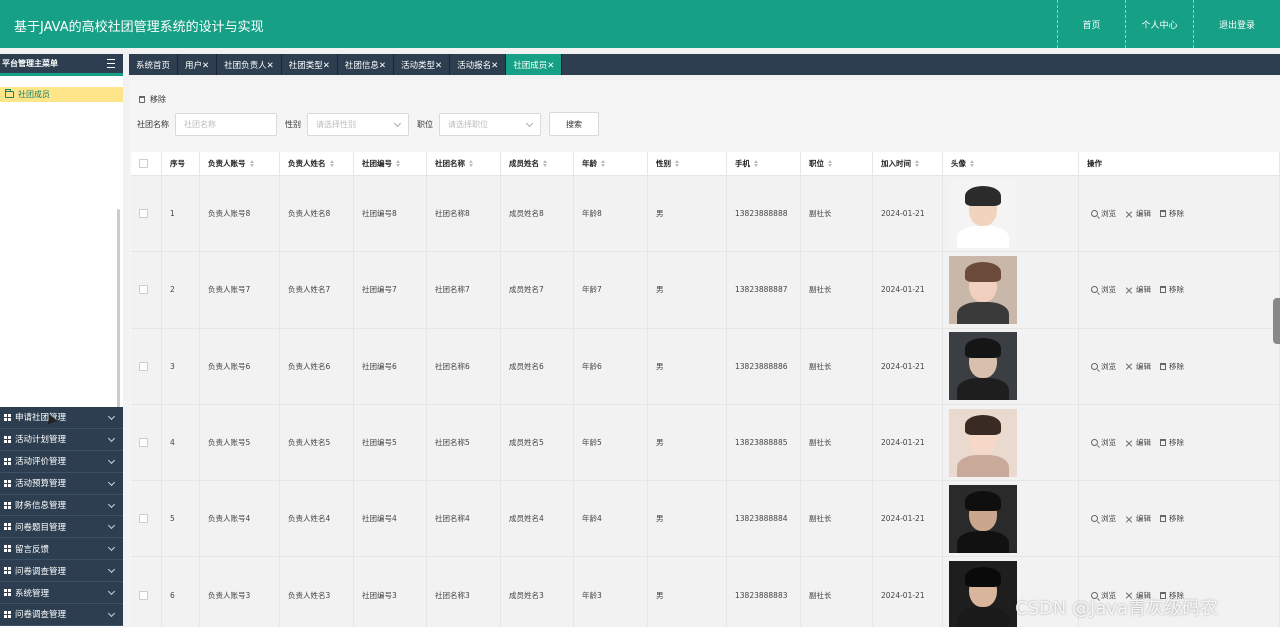 This screenshot has width=1280, height=627. What do you see at coordinates (41, 527) in the screenshot?
I see `sidebar-menu-label: 问卷题目管理` at bounding box center [41, 527].